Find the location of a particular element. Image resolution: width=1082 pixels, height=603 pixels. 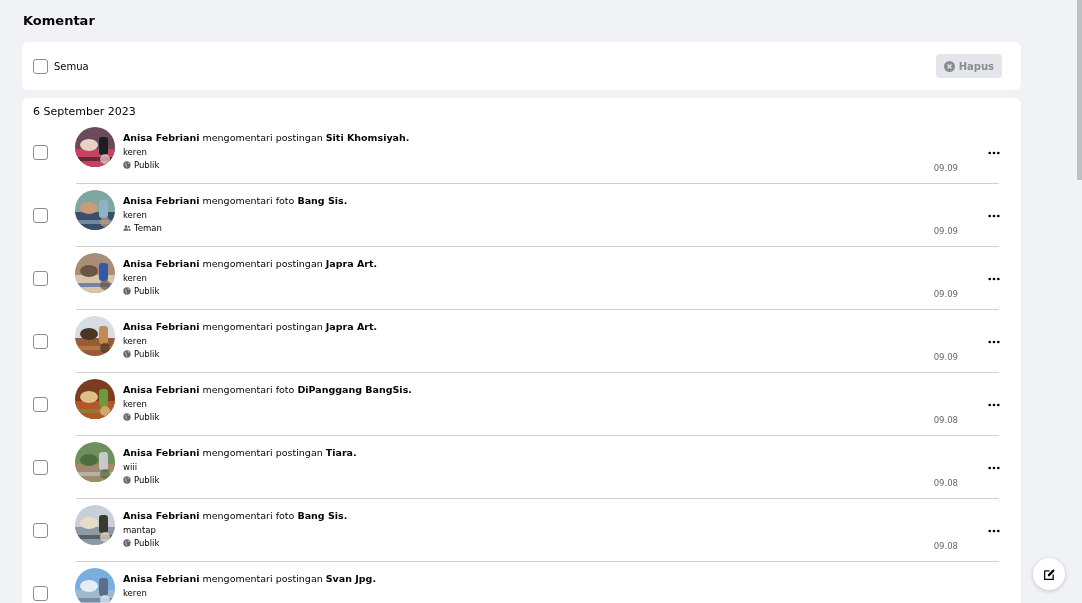

select-all-label: Semua is located at coordinates (71, 66).